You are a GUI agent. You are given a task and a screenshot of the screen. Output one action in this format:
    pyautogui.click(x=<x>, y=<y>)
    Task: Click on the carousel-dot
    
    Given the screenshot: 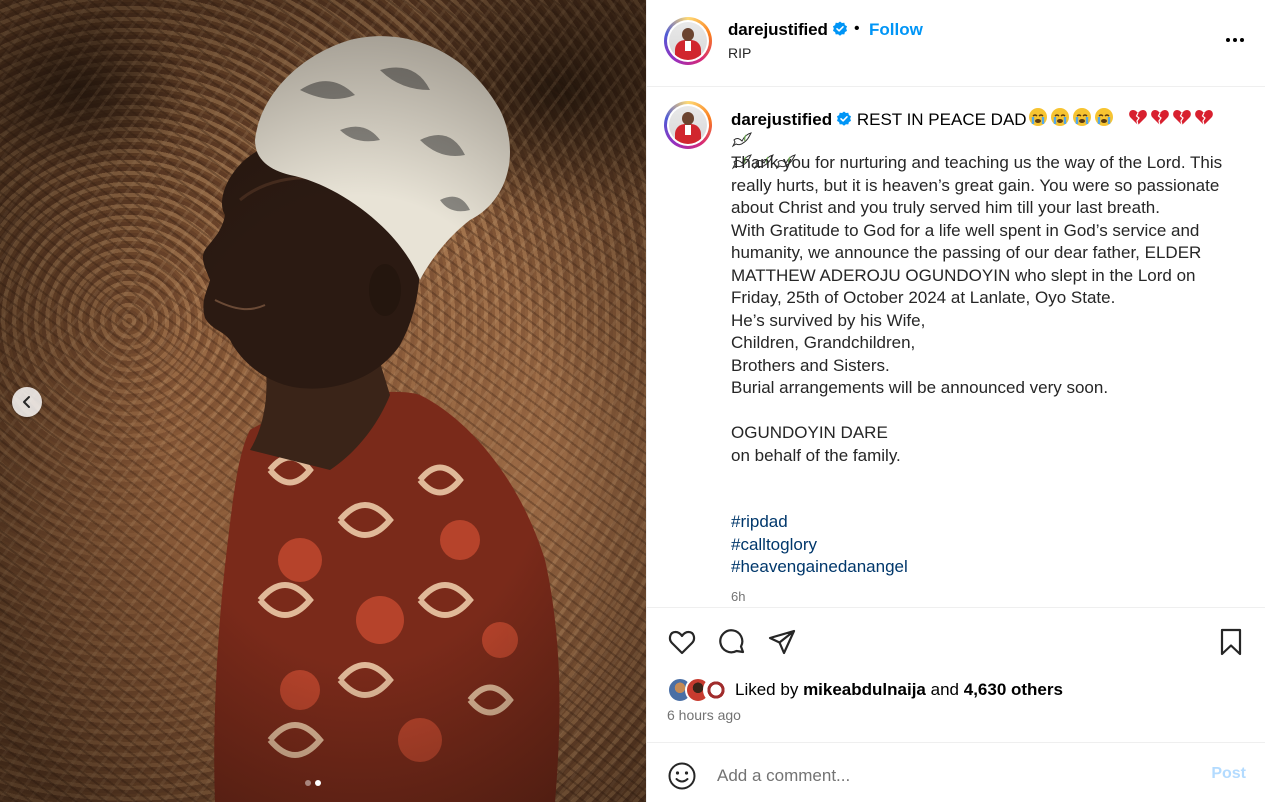 What is the action you would take?
    pyautogui.click(x=308, y=783)
    